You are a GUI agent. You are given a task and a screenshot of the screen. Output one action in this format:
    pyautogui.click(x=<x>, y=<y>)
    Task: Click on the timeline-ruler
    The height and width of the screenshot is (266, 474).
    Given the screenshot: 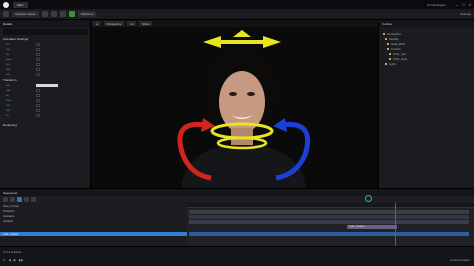 What is the action you would take?
    pyautogui.click(x=330, y=205)
    